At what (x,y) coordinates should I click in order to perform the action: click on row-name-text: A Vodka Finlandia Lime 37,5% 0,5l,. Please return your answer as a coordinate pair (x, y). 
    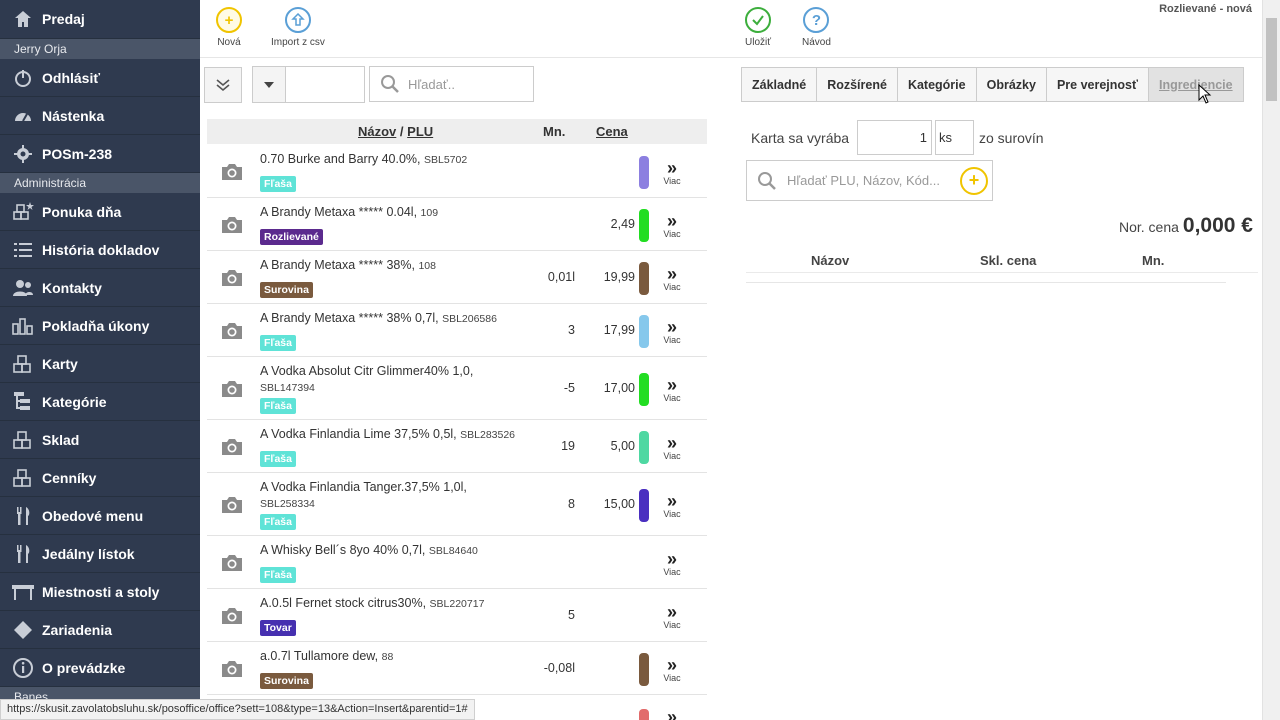
    Looking at the image, I should click on (358, 434).